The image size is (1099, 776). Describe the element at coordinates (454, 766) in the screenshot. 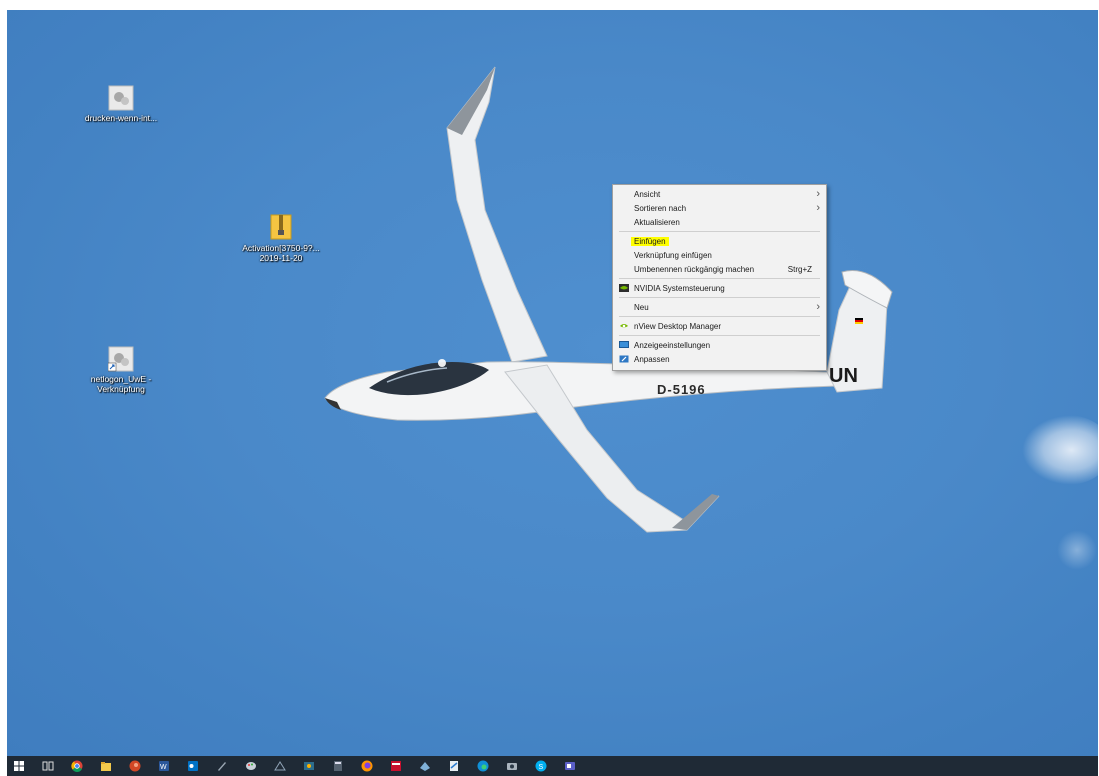

I see `pdf-icon` at that location.